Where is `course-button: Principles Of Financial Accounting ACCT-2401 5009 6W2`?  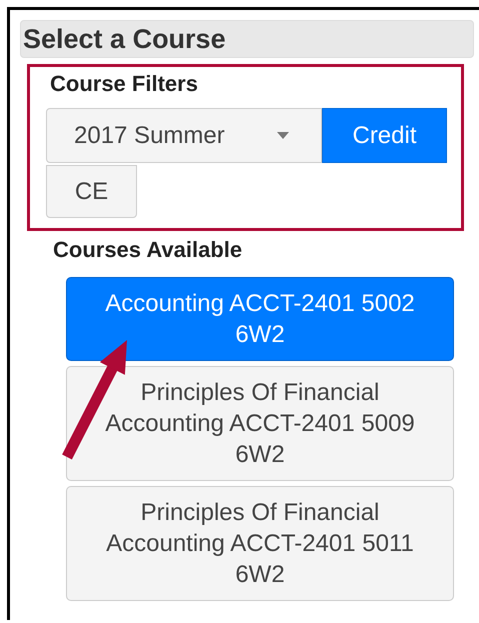 course-button: Principles Of Financial Accounting ACCT-2401 5009 6W2 is located at coordinates (260, 423).